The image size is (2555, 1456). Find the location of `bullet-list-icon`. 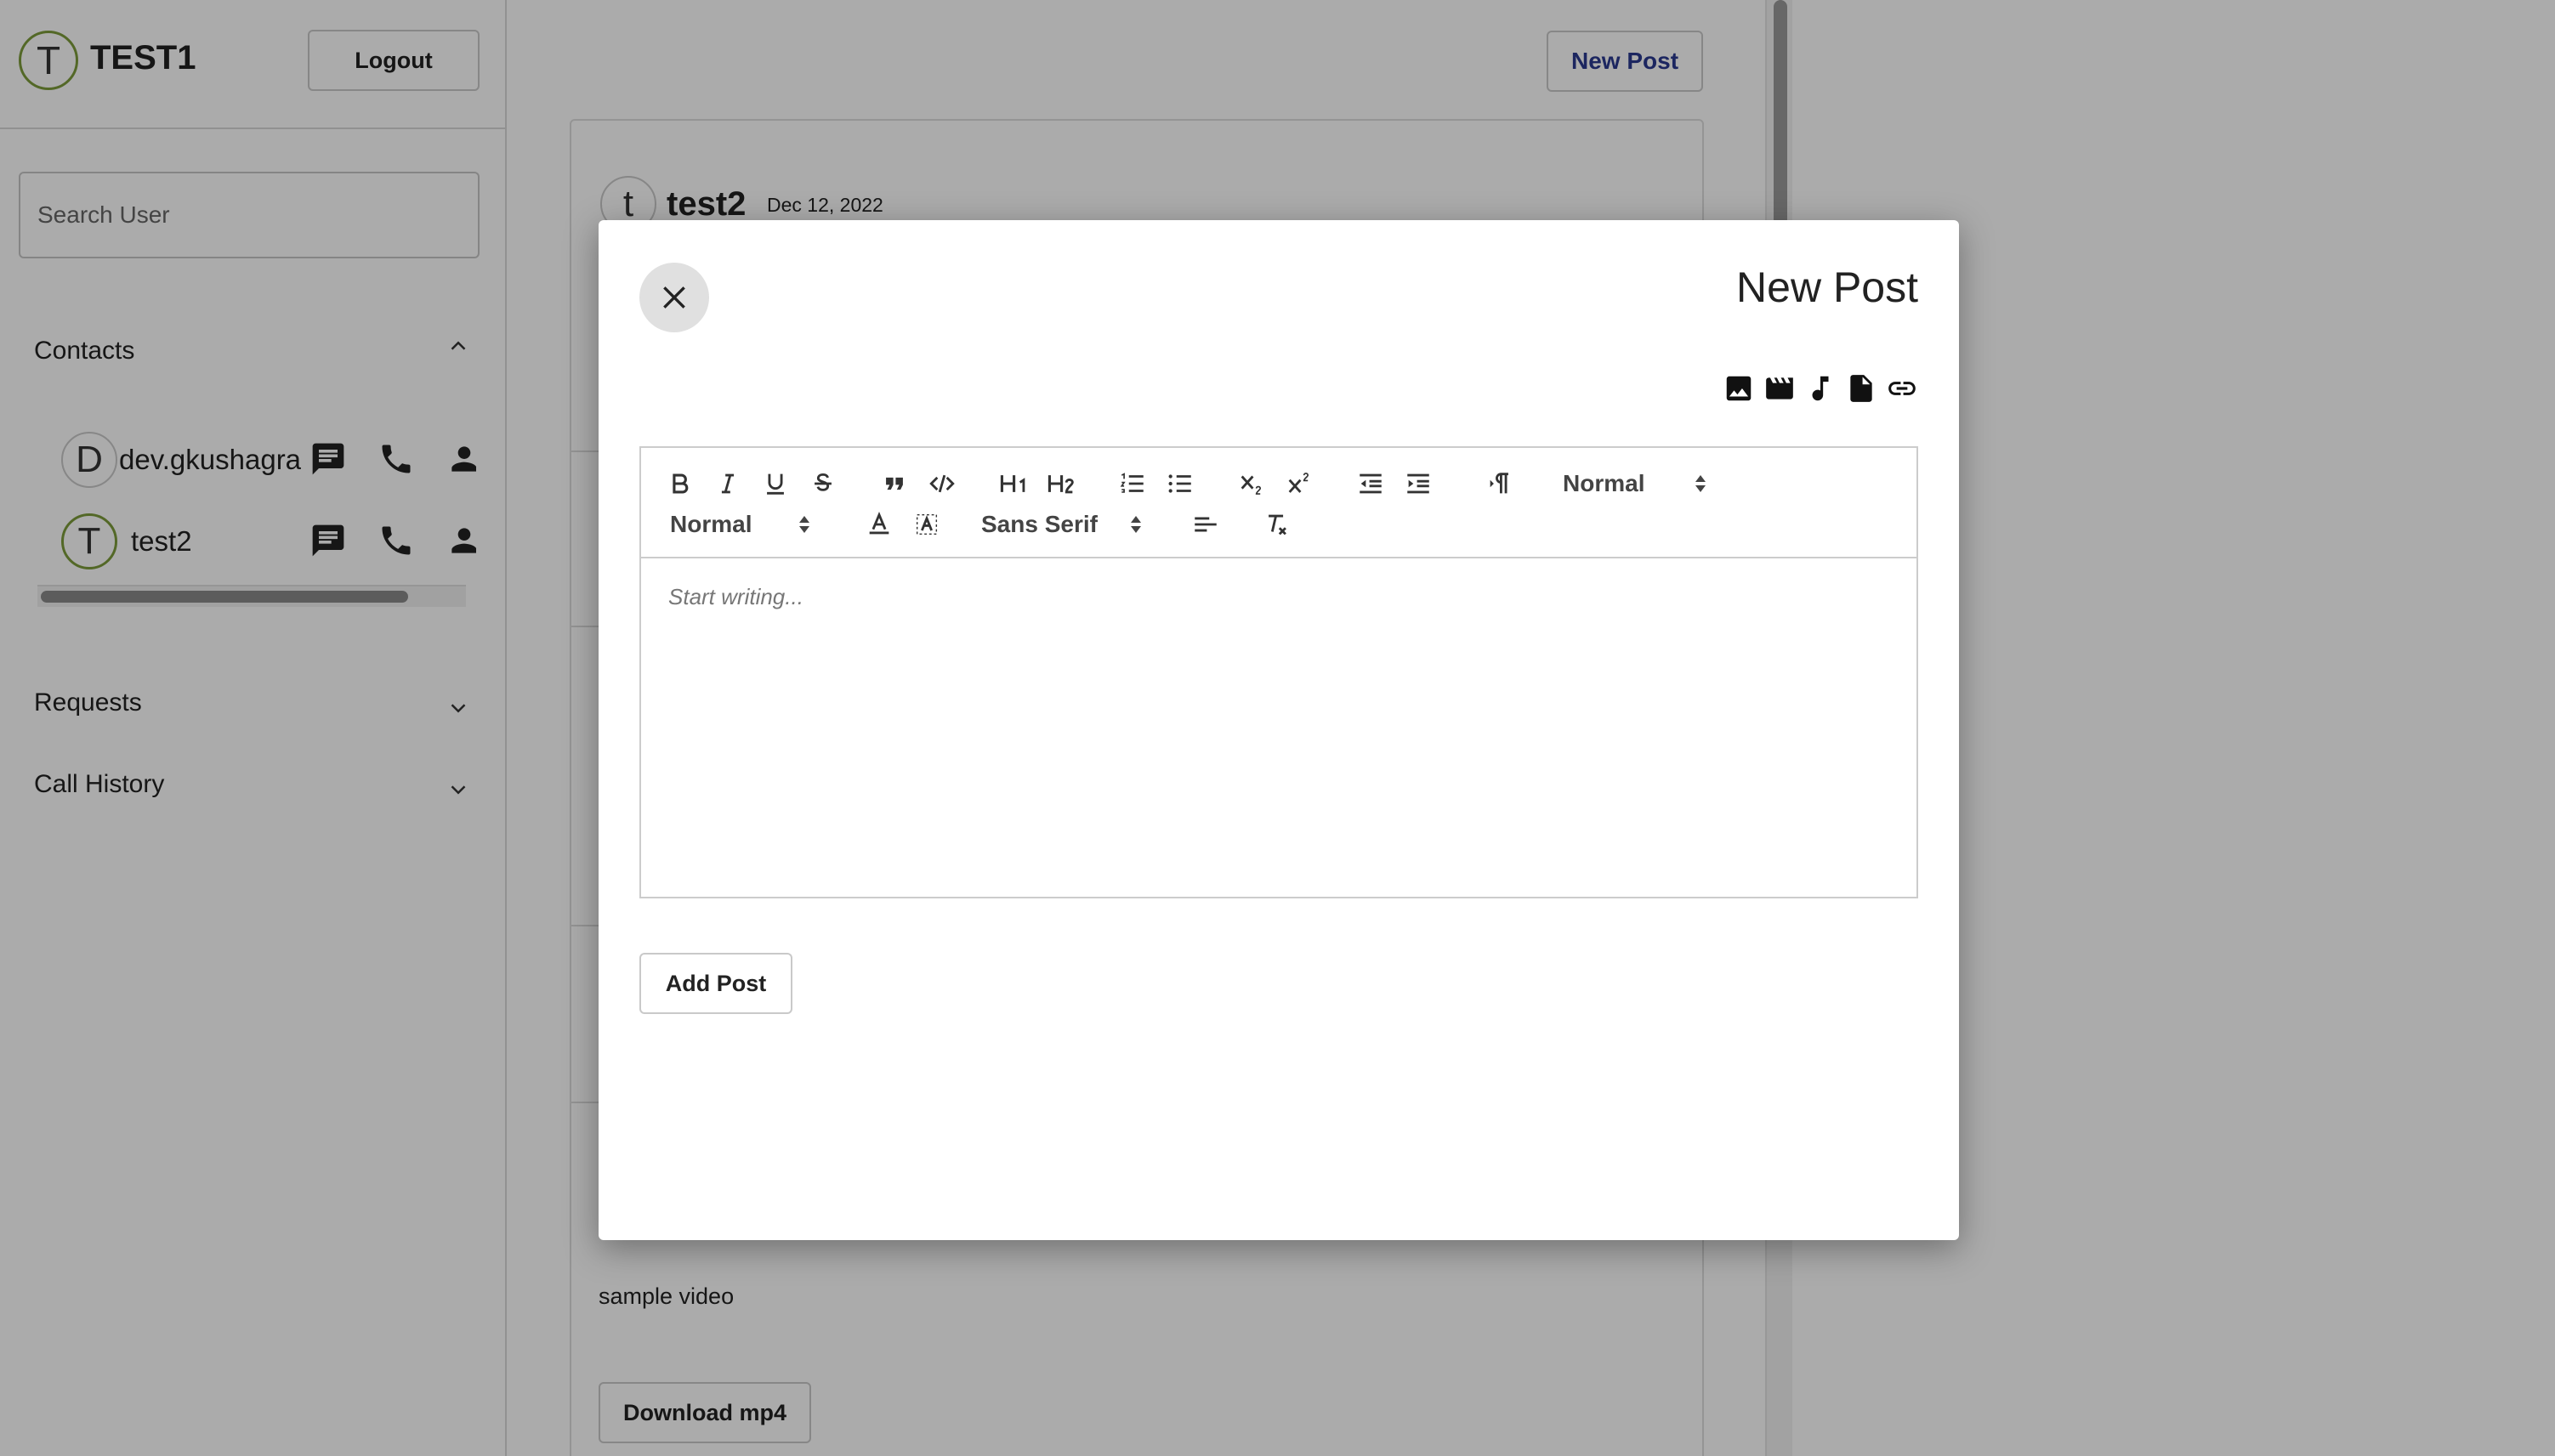

bullet-list-icon is located at coordinates (1180, 484).